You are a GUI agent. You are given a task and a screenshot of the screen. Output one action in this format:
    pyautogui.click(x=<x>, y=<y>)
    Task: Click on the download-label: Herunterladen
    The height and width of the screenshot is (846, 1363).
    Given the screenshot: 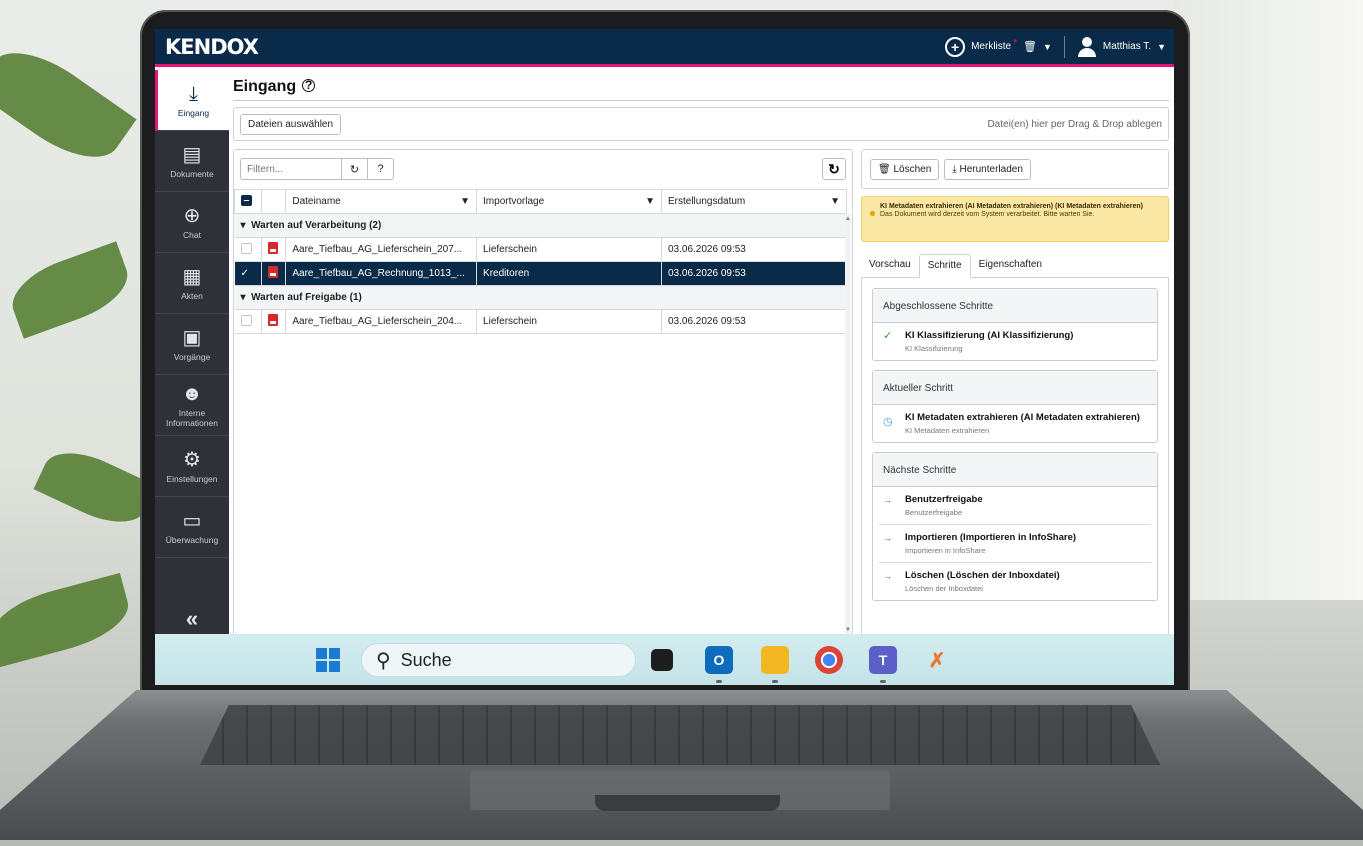 What is the action you would take?
    pyautogui.click(x=991, y=169)
    